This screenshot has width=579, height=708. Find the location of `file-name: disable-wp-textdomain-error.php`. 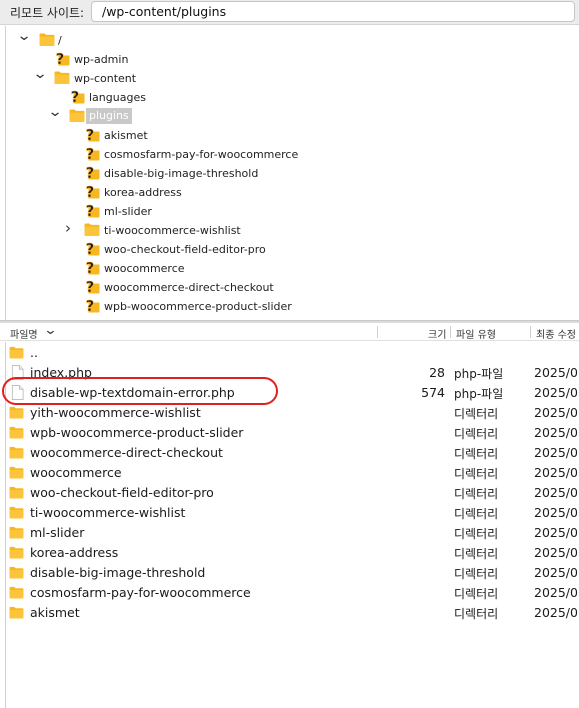

file-name: disable-wp-textdomain-error.php is located at coordinates (132, 392).